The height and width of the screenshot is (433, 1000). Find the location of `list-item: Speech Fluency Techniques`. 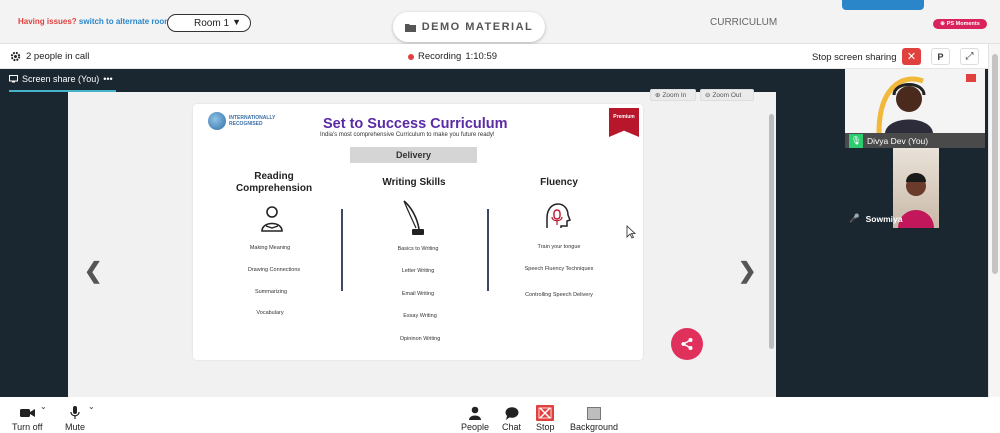

list-item: Speech Fluency Techniques is located at coordinates (559, 269).